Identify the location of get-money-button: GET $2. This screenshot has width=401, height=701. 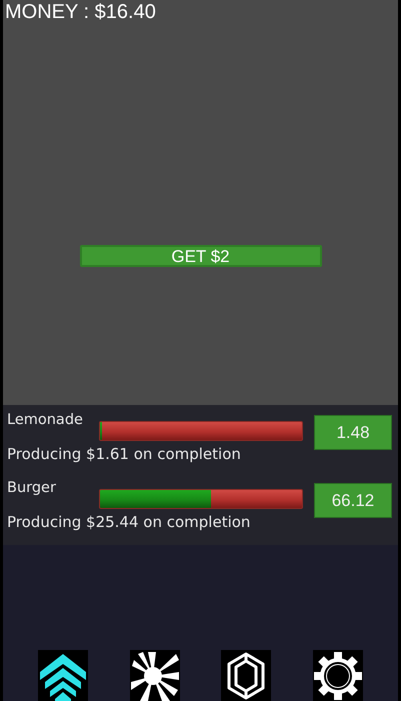
(201, 256).